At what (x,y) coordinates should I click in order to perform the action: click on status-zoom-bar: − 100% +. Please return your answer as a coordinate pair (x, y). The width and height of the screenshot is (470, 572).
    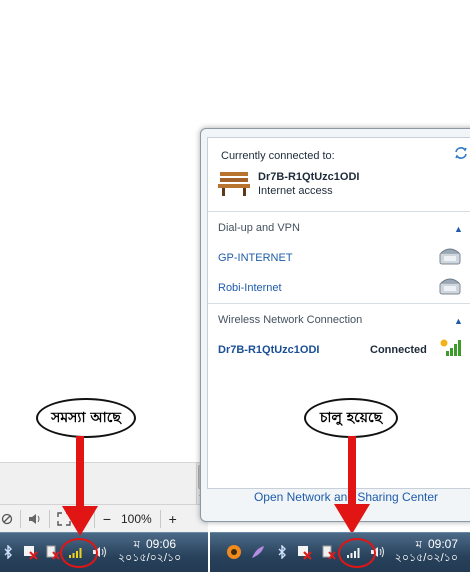
    Looking at the image, I should click on (104, 518).